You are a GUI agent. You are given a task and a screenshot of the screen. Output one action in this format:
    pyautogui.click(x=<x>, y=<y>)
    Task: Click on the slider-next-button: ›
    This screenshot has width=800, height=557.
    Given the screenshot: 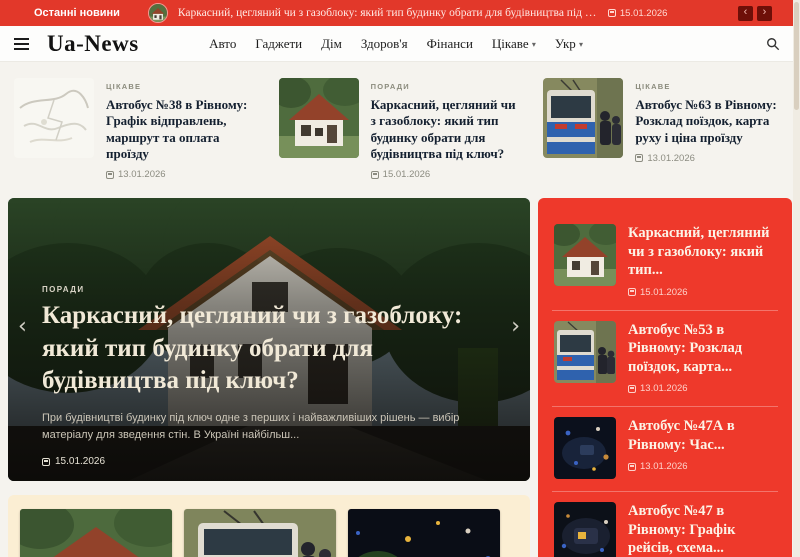 What is the action you would take?
    pyautogui.click(x=515, y=327)
    